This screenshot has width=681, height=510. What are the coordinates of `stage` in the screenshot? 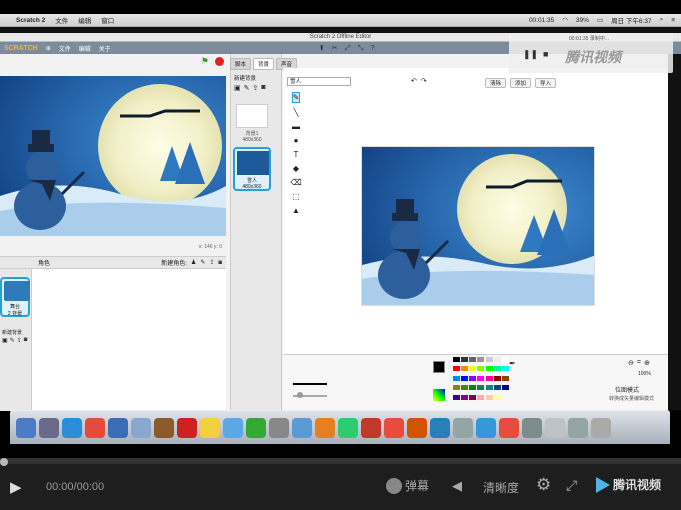 It's located at (113, 156).